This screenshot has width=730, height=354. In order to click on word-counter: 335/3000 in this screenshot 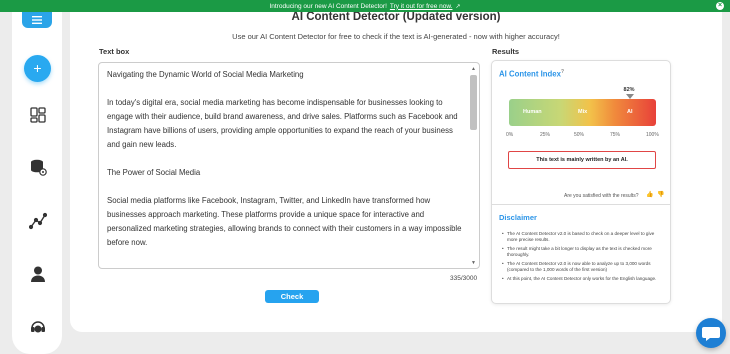, I will do `click(464, 278)`.